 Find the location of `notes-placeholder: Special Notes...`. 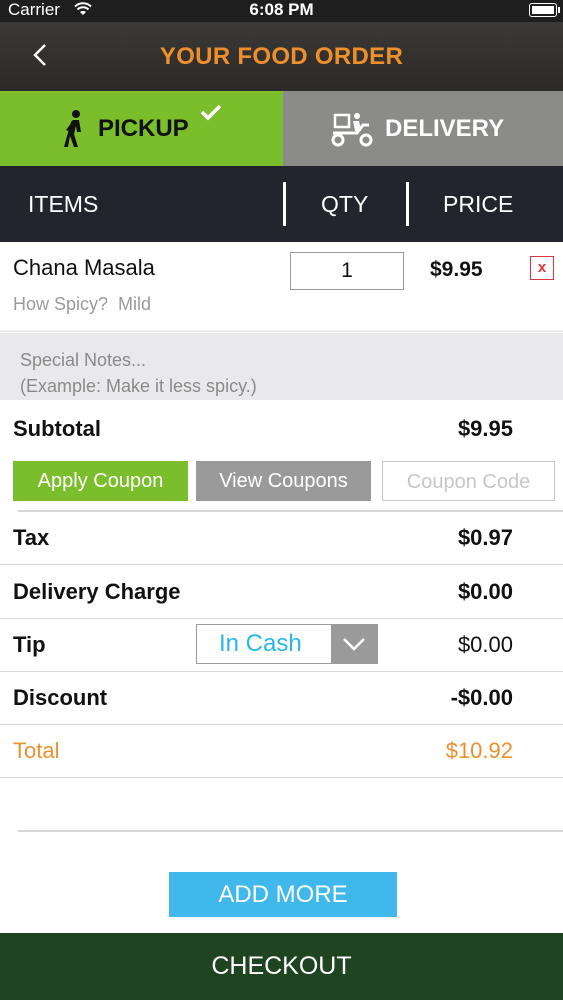

notes-placeholder: Special Notes... is located at coordinates (83, 360).